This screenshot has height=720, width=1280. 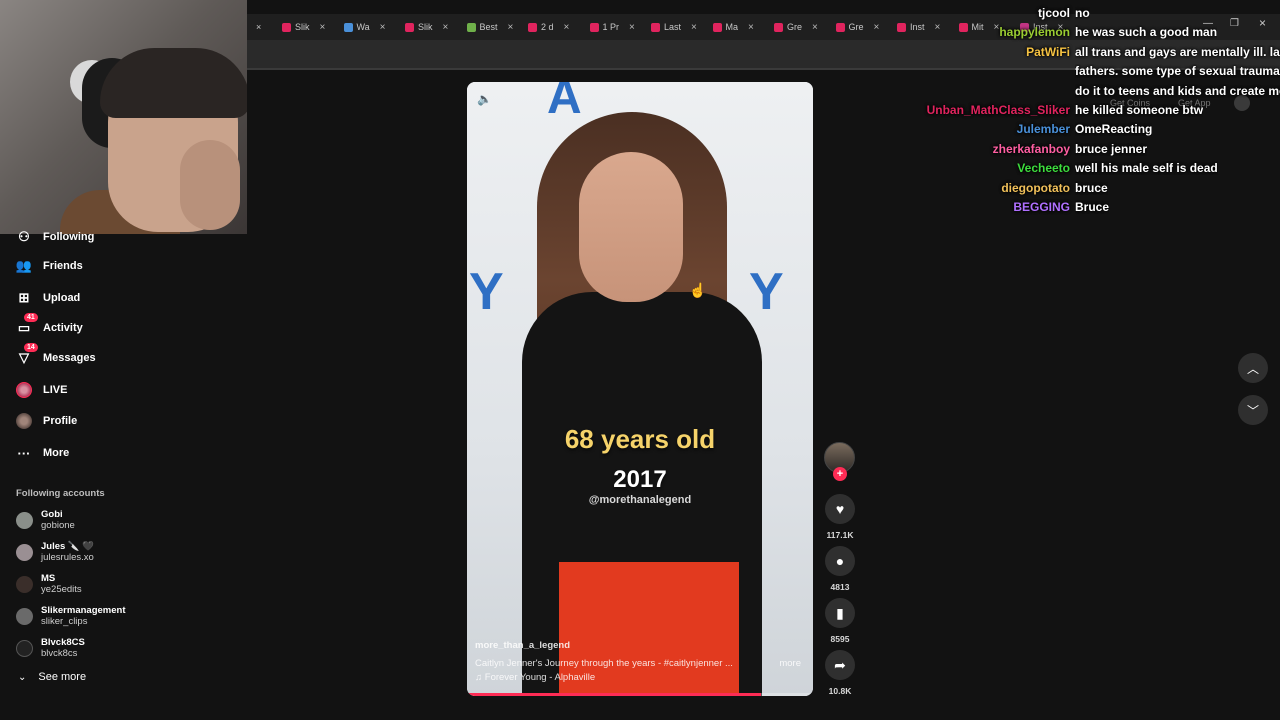 What do you see at coordinates (840, 535) in the screenshot?
I see `like-count: 117.1K` at bounding box center [840, 535].